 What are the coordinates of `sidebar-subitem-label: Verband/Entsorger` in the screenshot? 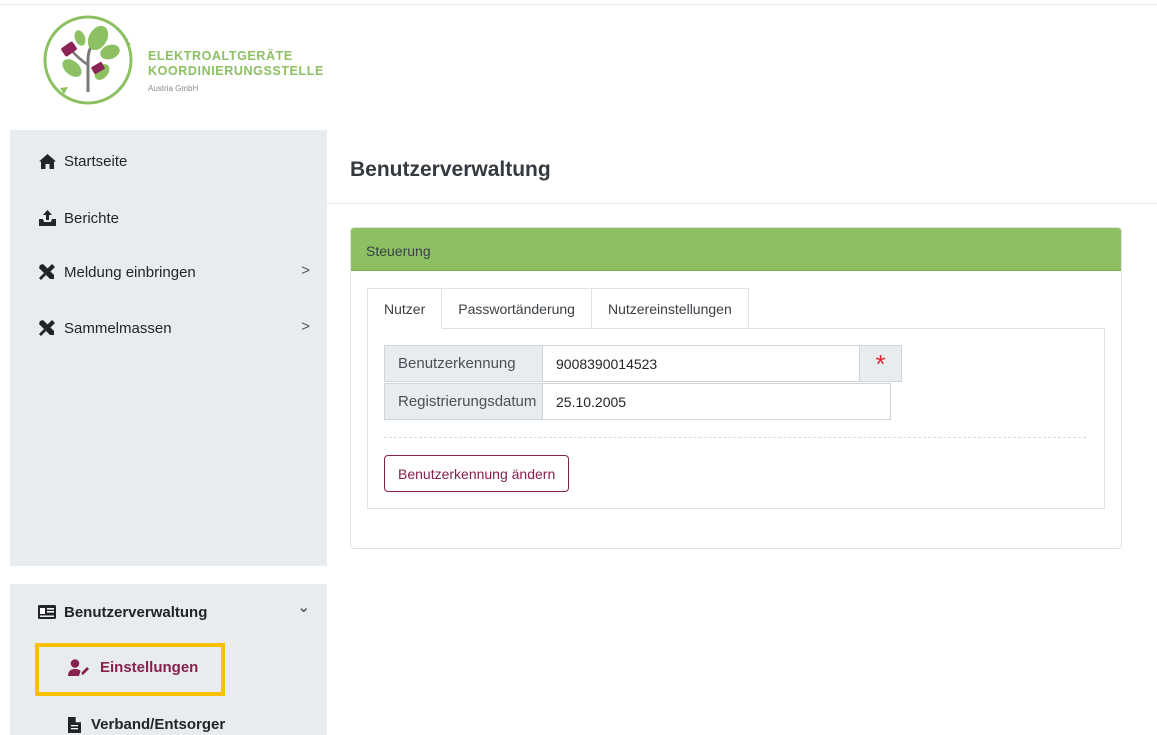 It's located at (158, 724).